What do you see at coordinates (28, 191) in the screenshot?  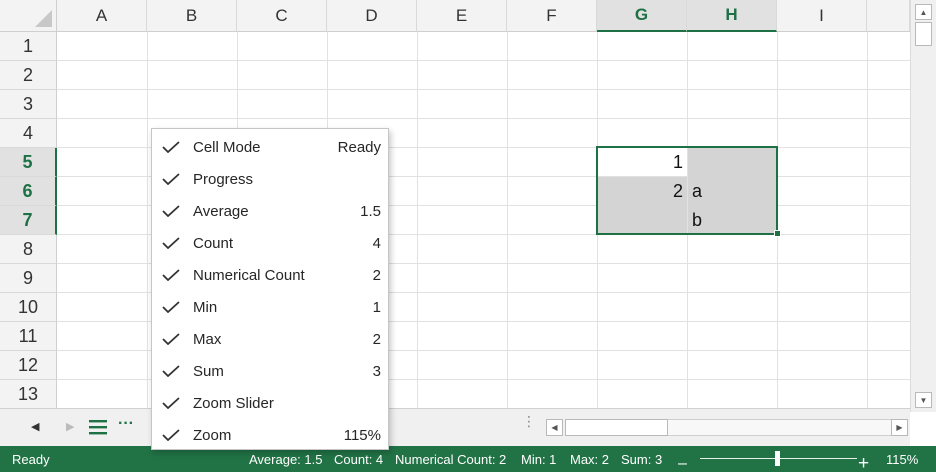 I see `row-header-6: 6` at bounding box center [28, 191].